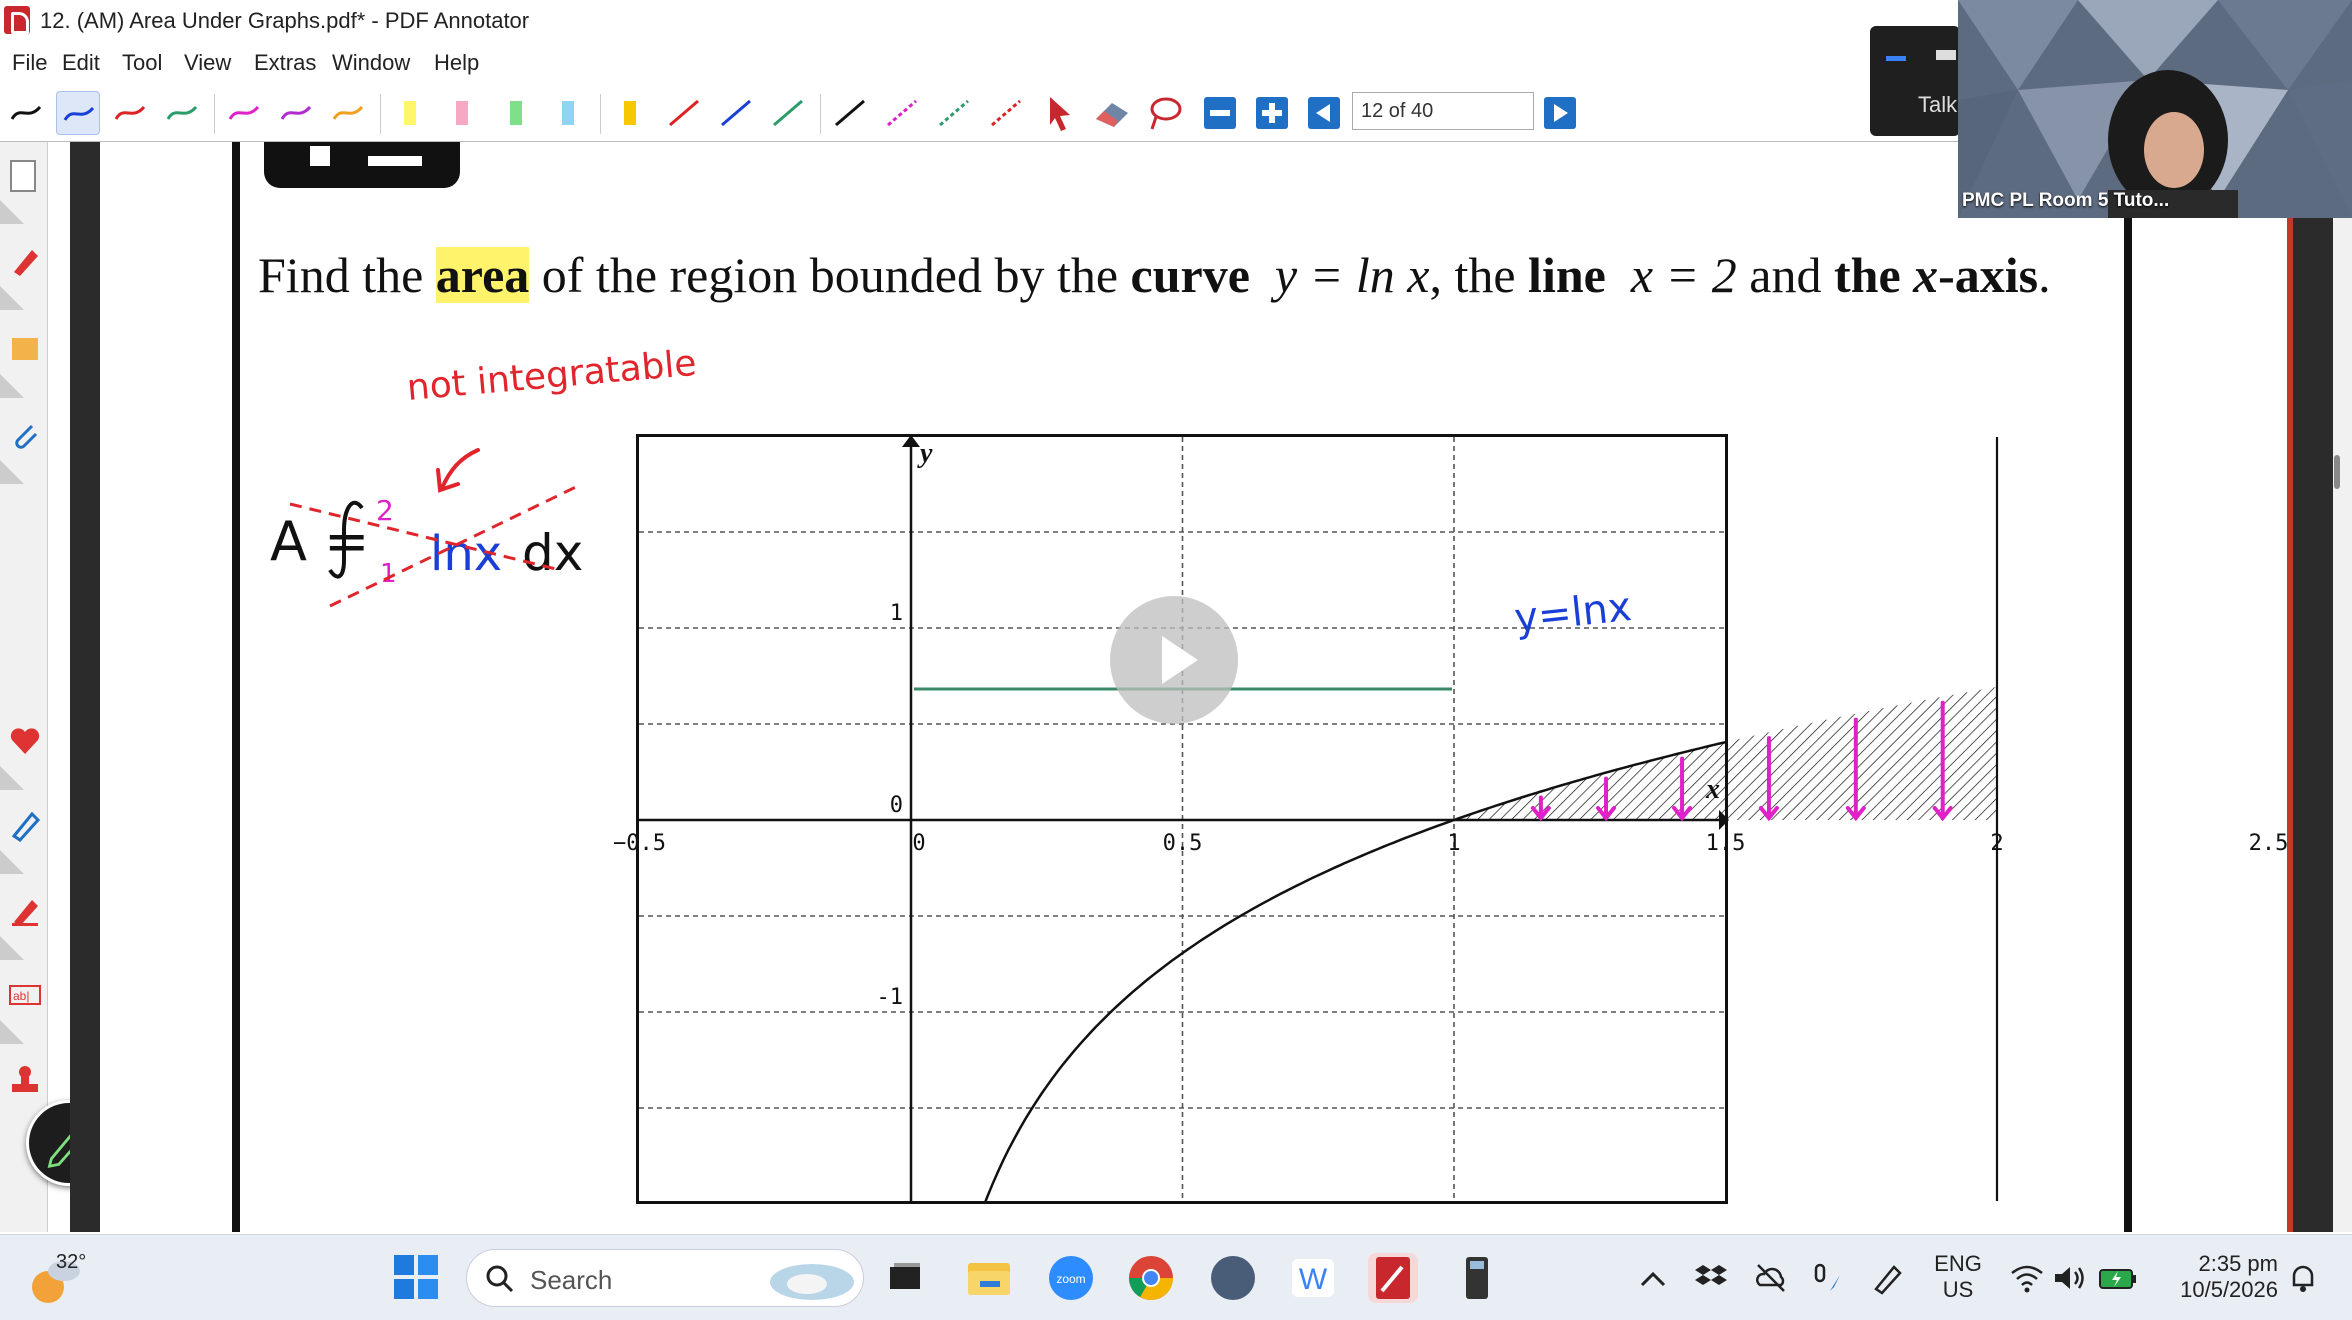 The height and width of the screenshot is (1320, 2352). What do you see at coordinates (896, 805) in the screenshot?
I see `y-tick-label: 0` at bounding box center [896, 805].